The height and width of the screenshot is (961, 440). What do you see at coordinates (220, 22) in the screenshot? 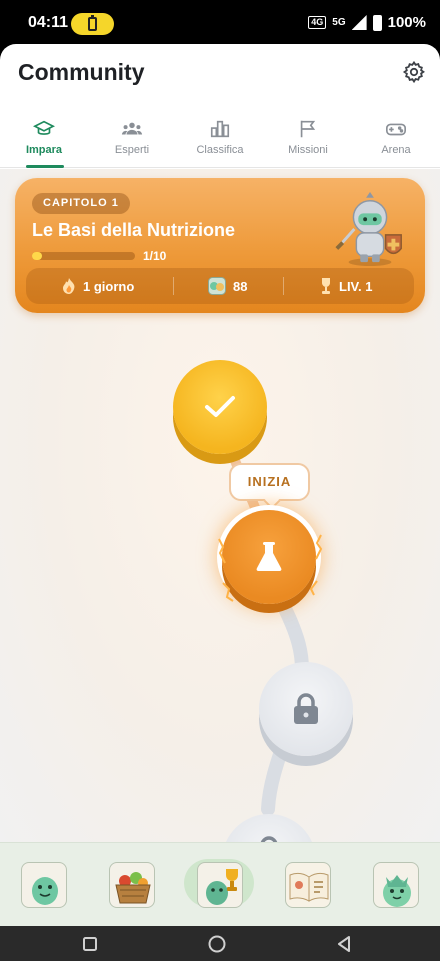
I see `status-bar: 04:11 4G 5G 100%` at bounding box center [220, 22].